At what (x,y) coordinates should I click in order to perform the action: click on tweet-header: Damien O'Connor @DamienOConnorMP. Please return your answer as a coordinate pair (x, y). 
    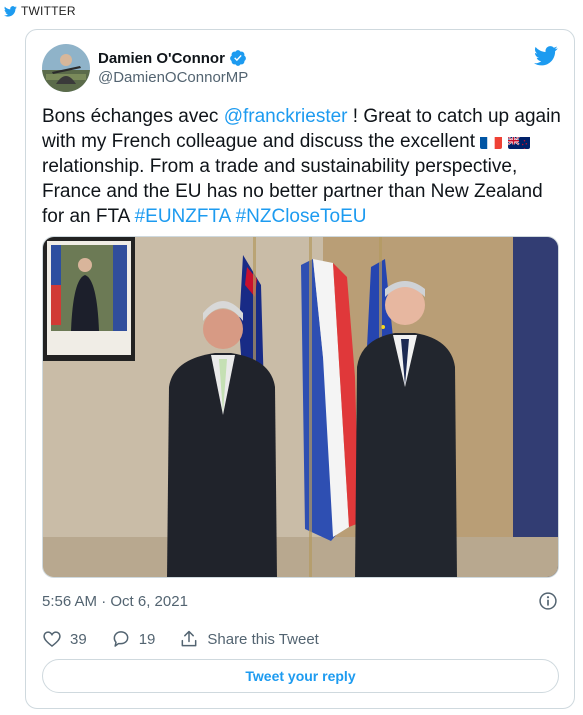
    Looking at the image, I should click on (300, 68).